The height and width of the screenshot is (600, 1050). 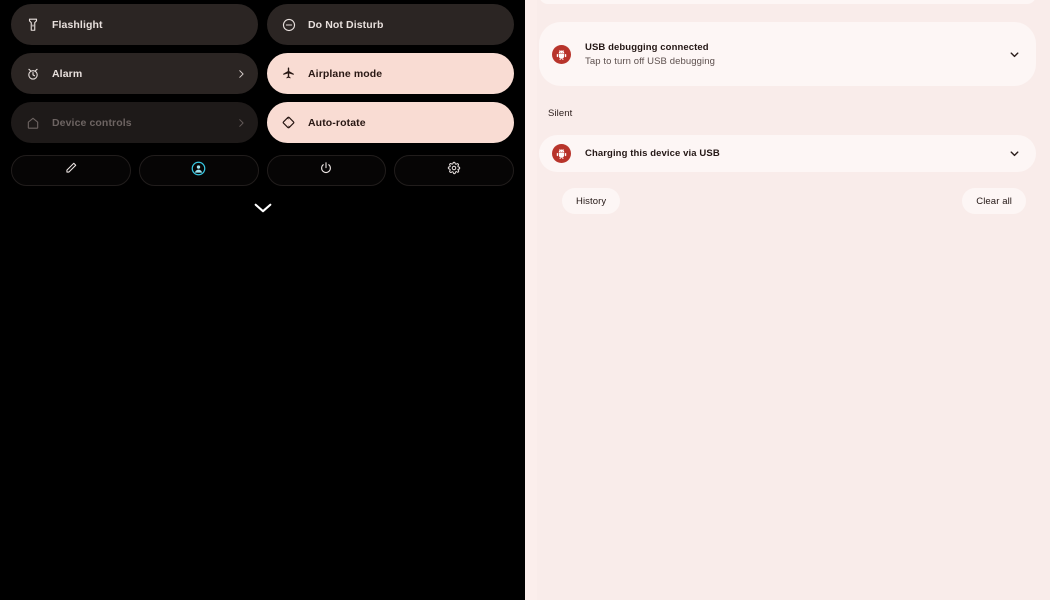 What do you see at coordinates (560, 113) in the screenshot?
I see `silent-section-header: Silent` at bounding box center [560, 113].